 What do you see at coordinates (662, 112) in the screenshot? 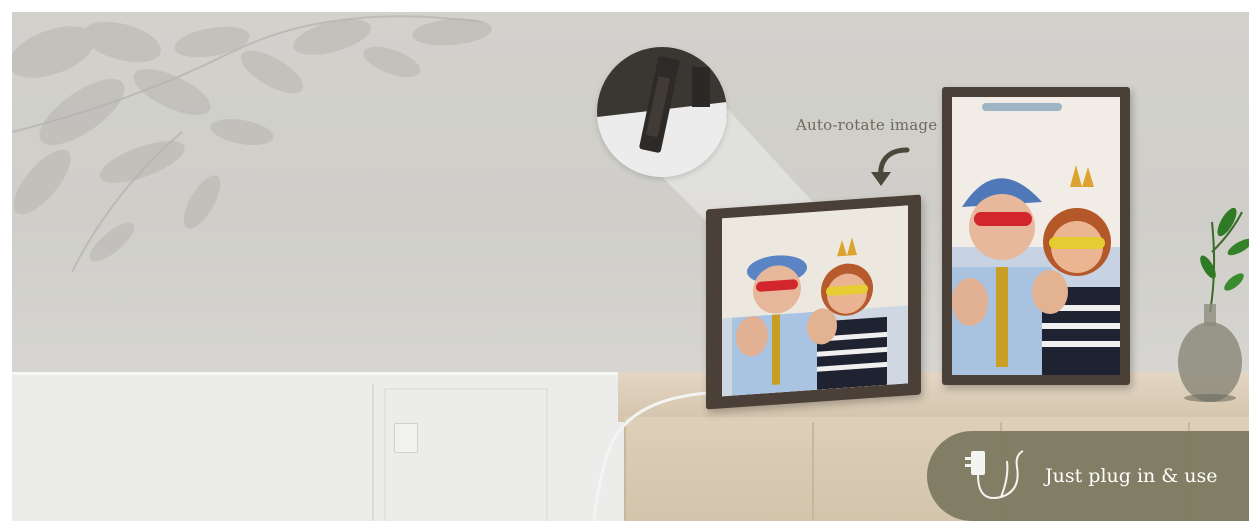
I see `stand-closeup` at bounding box center [662, 112].